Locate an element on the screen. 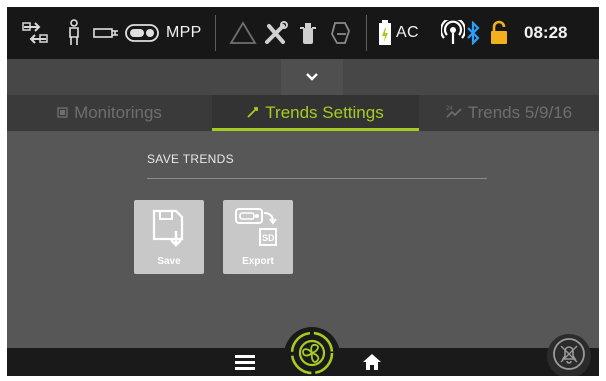 The height and width of the screenshot is (381, 606). svg-text: 24 is located at coordinates (449, 109).